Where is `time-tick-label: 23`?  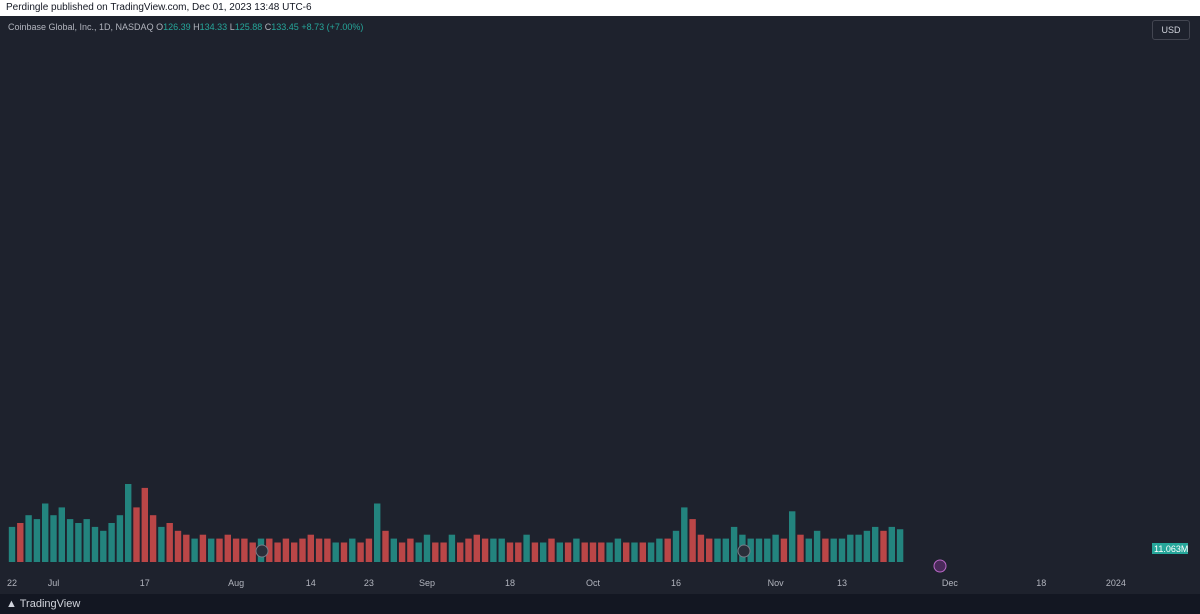 time-tick-label: 23 is located at coordinates (369, 583).